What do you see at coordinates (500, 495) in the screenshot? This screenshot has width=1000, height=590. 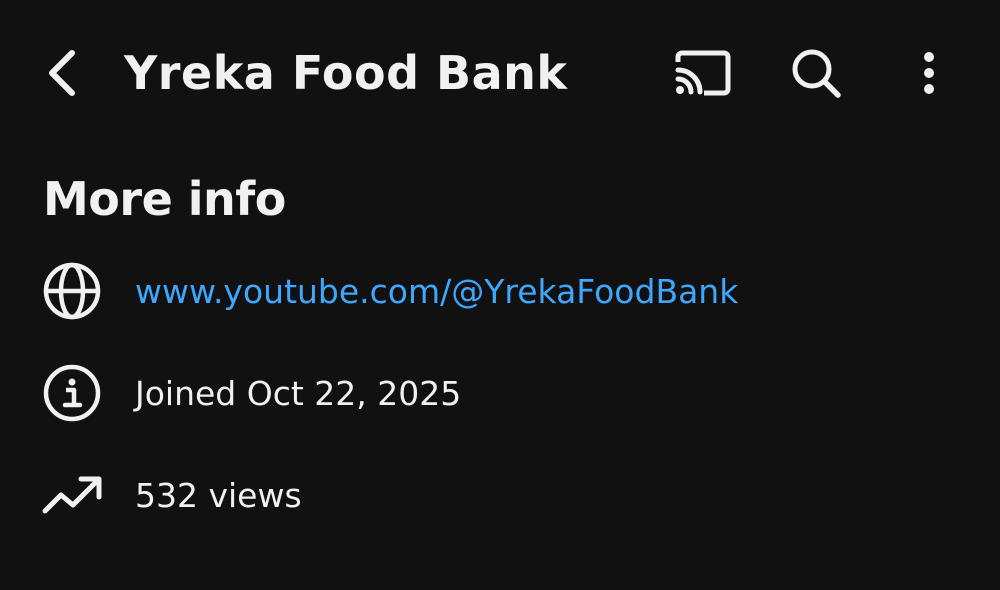 I see `views-row: 532 views` at bounding box center [500, 495].